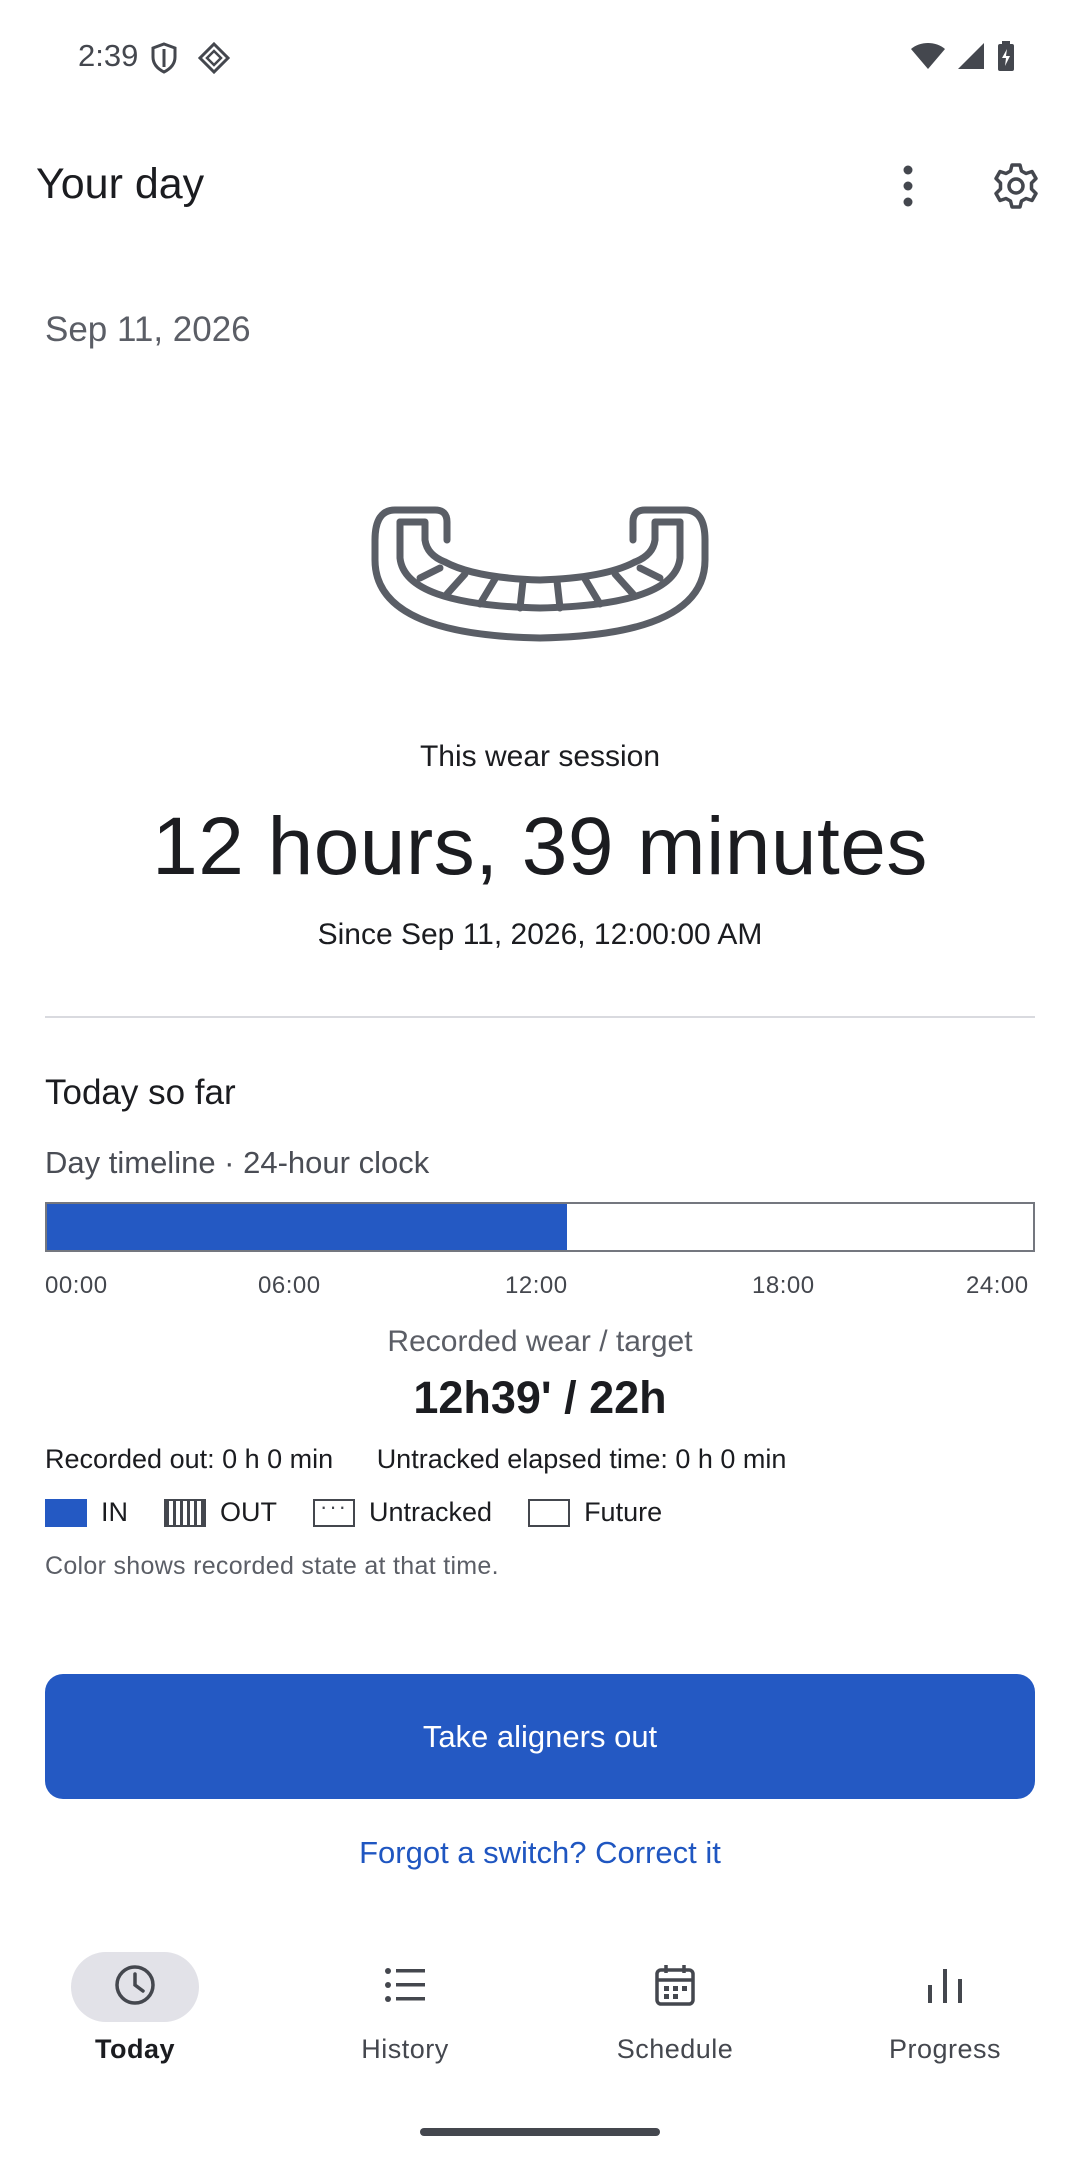 This screenshot has height=2160, width=1080. I want to click on page-title: Your day, so click(120, 184).